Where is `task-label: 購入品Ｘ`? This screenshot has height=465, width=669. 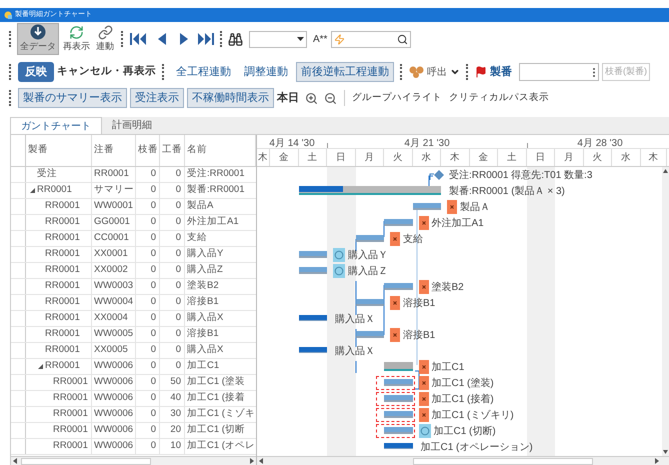
task-label: 購入品Ｘ is located at coordinates (355, 319).